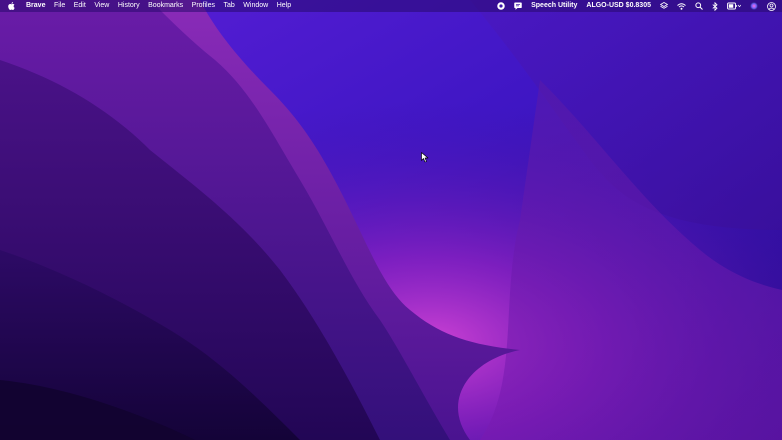 The image size is (782, 440). I want to click on menu-bar-right: Speech Utility ALGO-USD $0.8305, so click(632, 6).